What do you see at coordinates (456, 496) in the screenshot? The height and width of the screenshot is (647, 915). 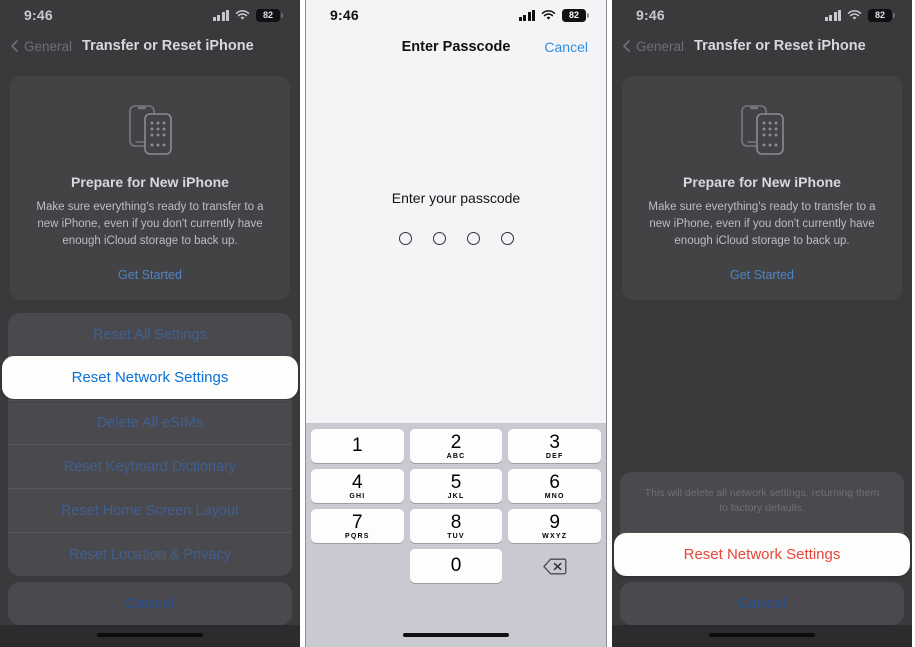 I see `key-5-letters: JKL` at bounding box center [456, 496].